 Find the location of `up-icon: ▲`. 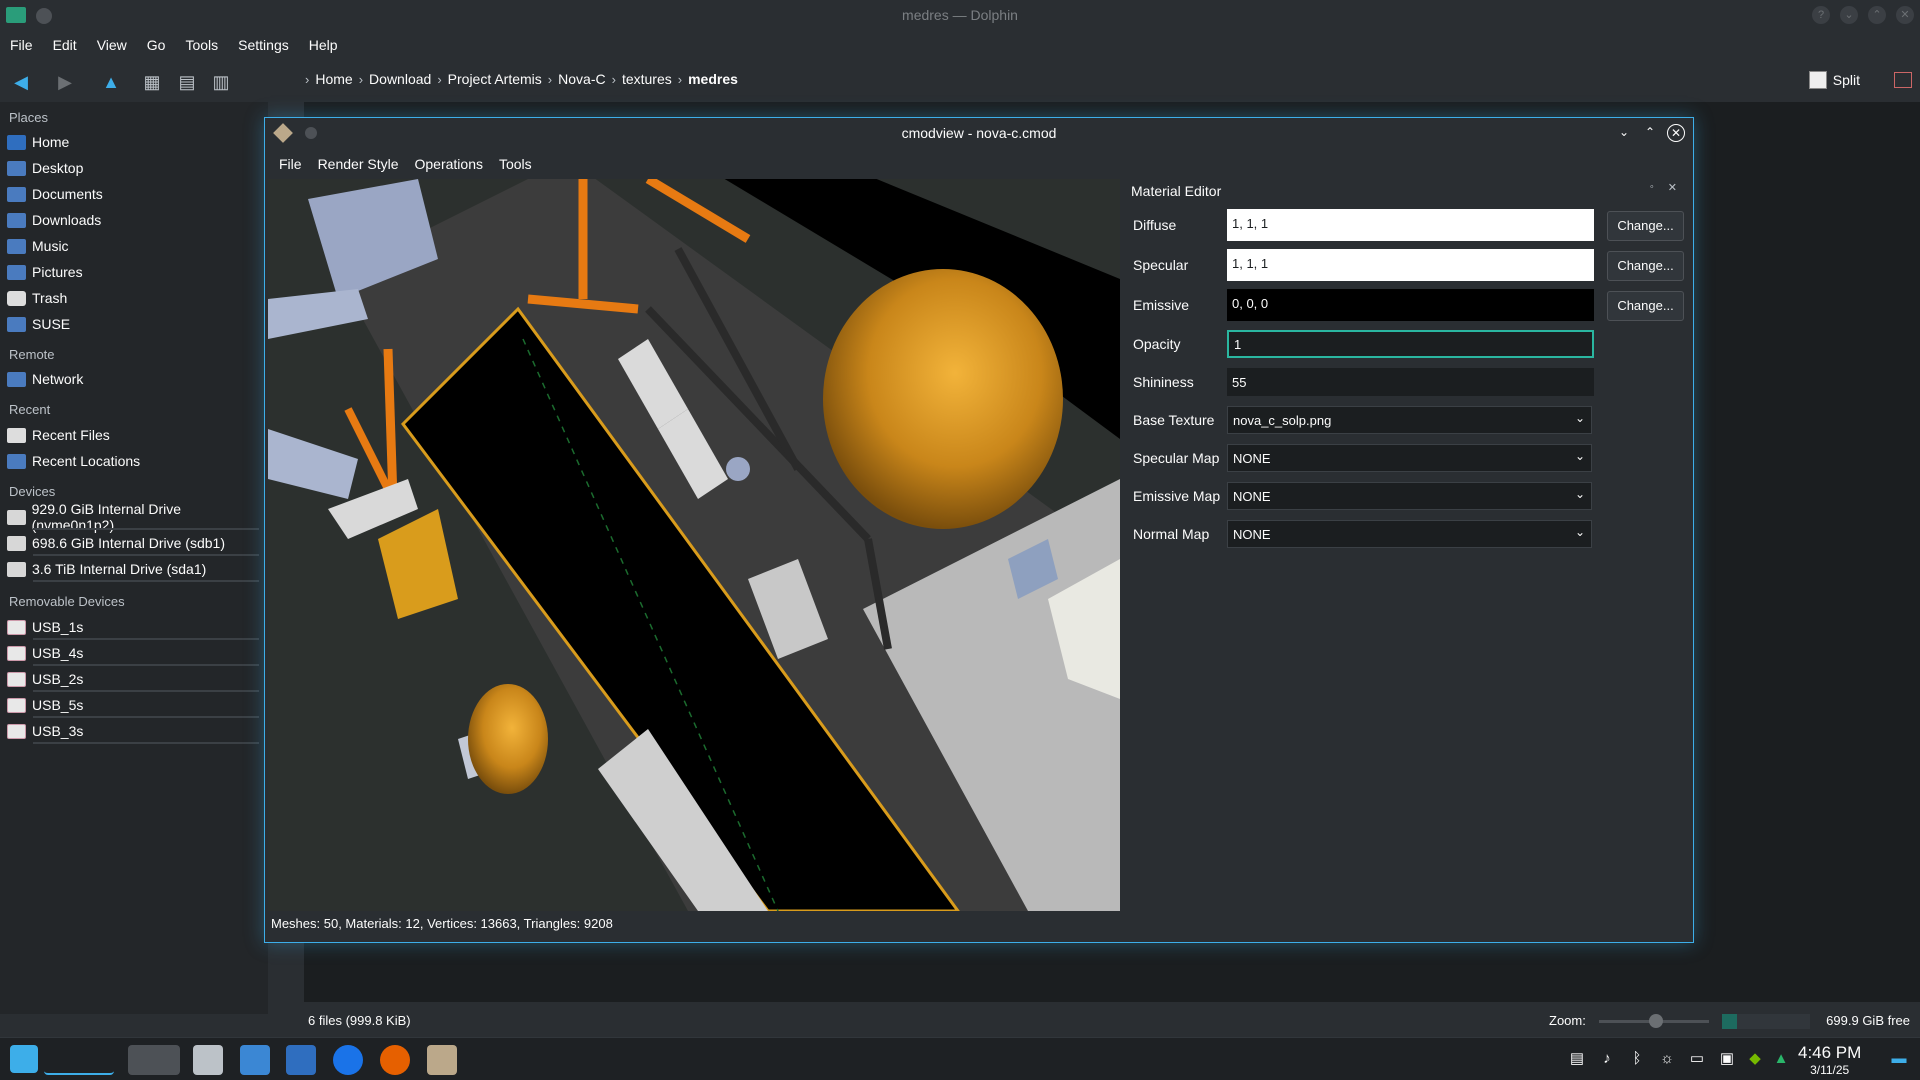

up-icon: ▲ is located at coordinates (111, 82).